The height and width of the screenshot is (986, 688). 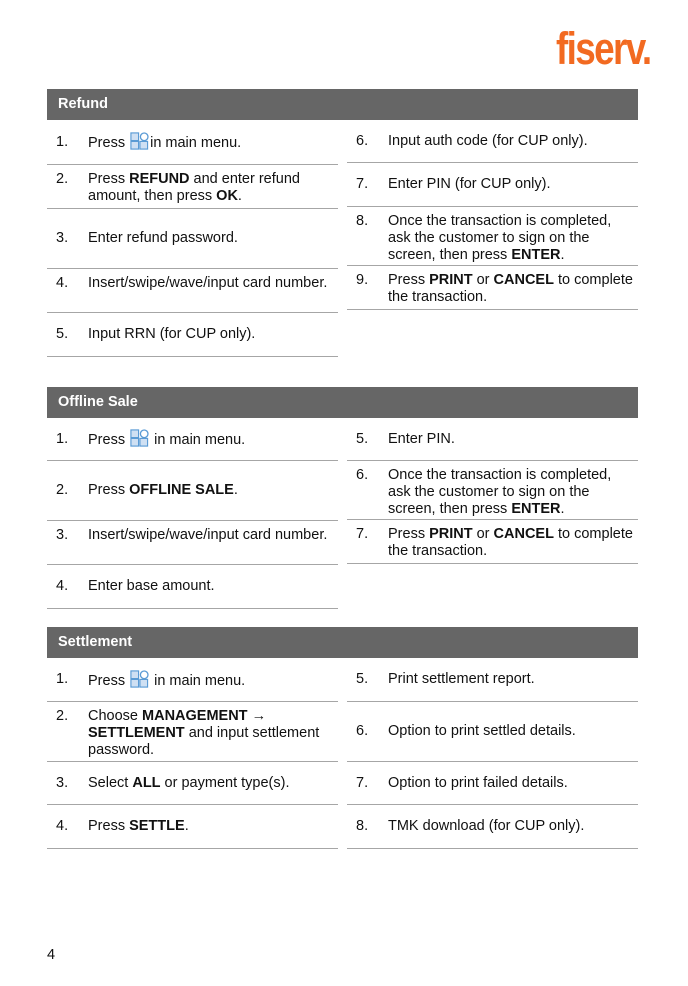 I want to click on step-text: Enter refund password., so click(x=213, y=238).